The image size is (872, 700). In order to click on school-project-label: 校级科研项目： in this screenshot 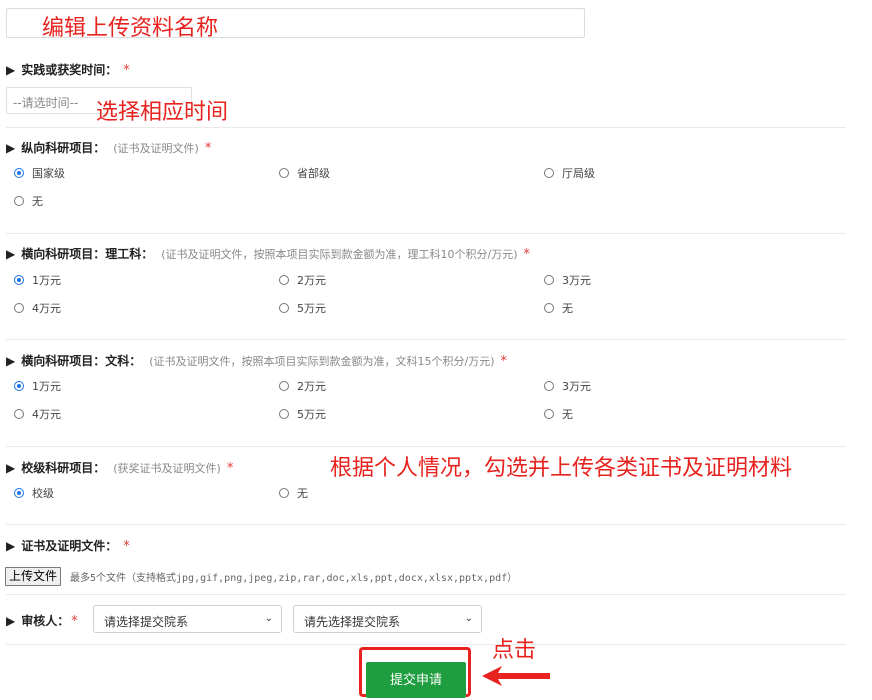, I will do `click(63, 468)`.